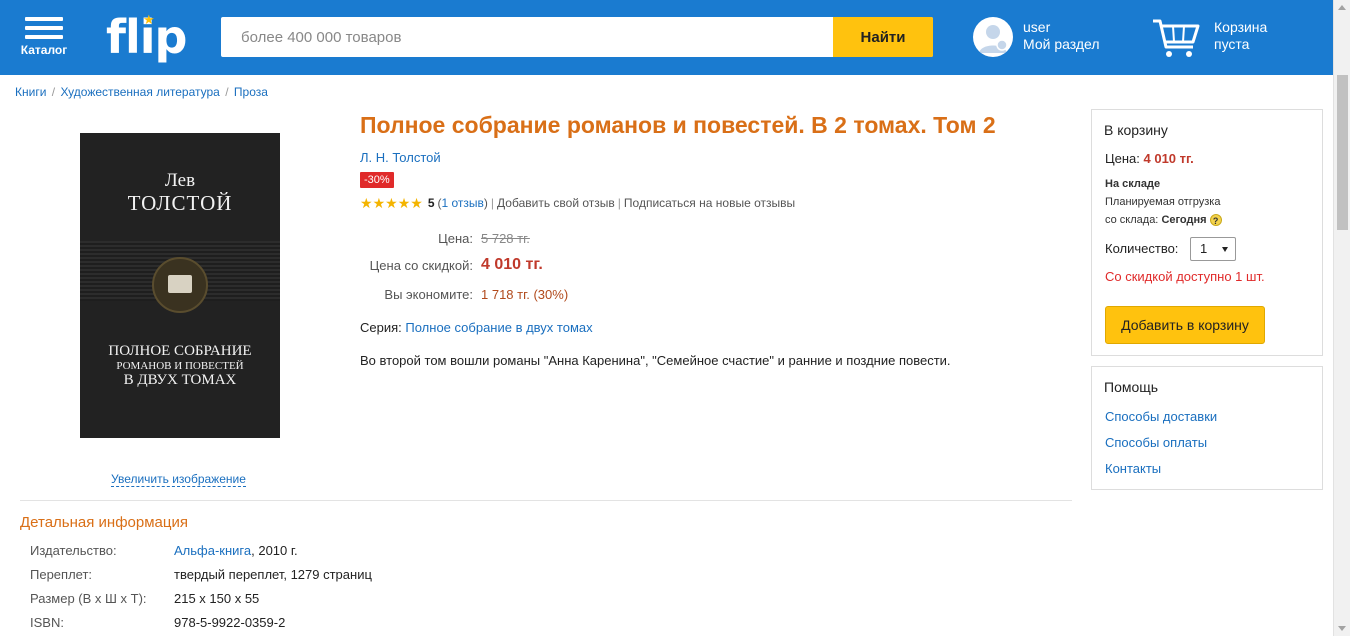 This screenshot has width=1350, height=636. Describe the element at coordinates (1213, 249) in the screenshot. I see `quantity-select: 1` at that location.